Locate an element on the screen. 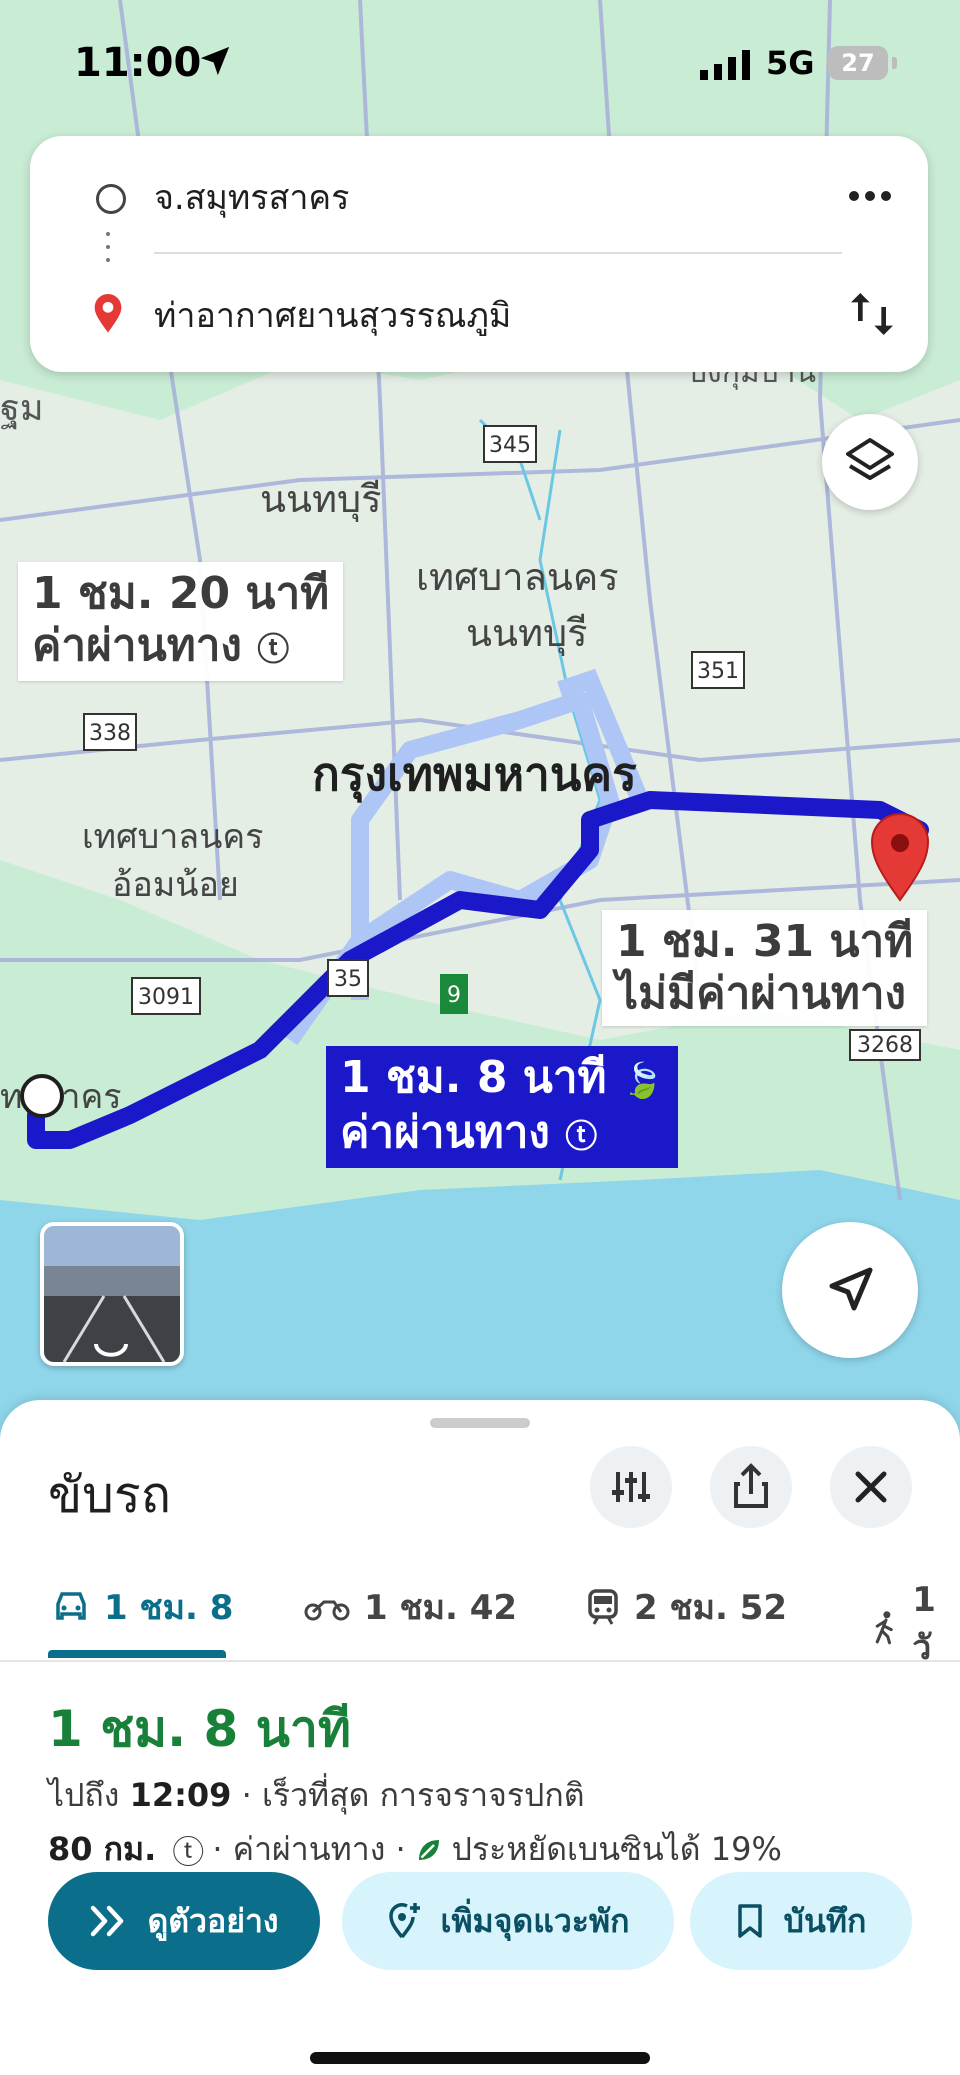  shield-9: 9 is located at coordinates (454, 994).